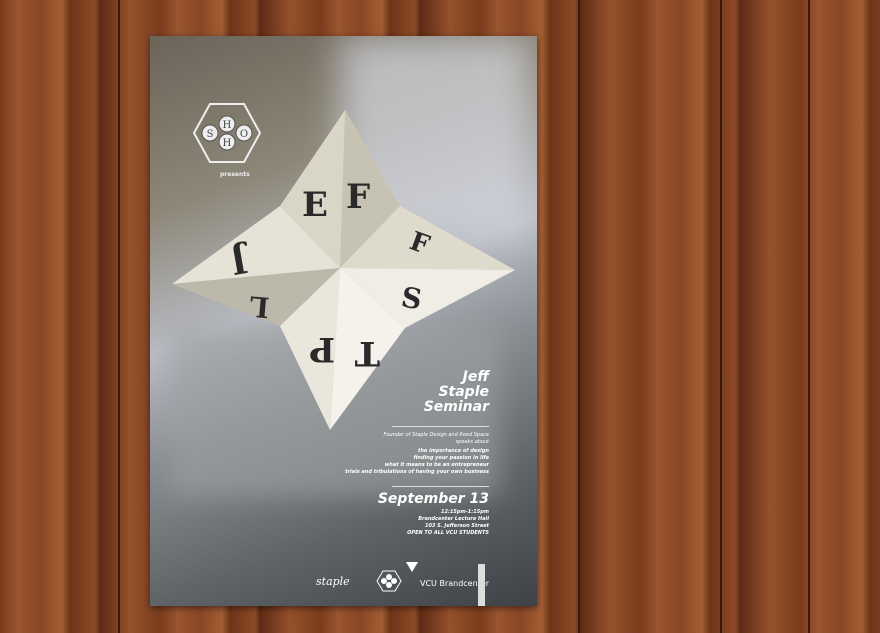 The width and height of the screenshot is (880, 633). I want to click on intro-line: speaks about, so click(472, 442).